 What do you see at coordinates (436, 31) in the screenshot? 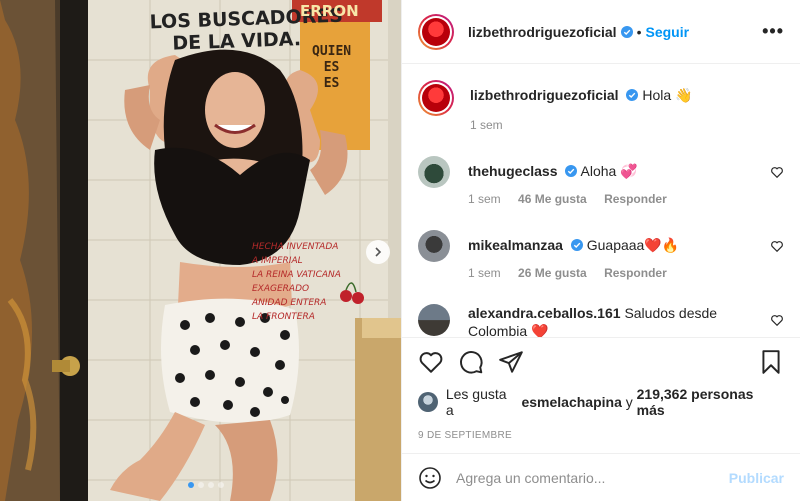
I see `author-avatar` at bounding box center [436, 31].